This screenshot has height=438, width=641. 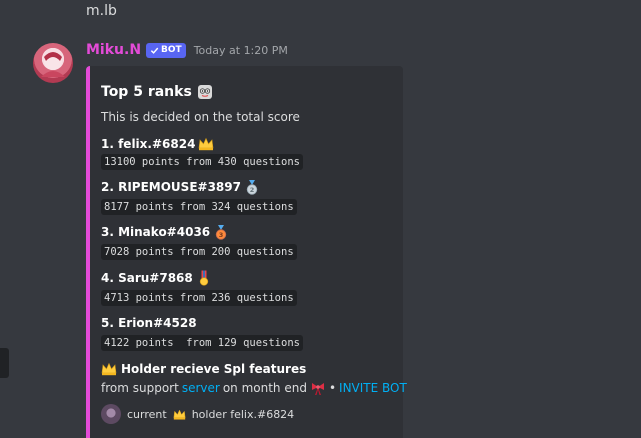 What do you see at coordinates (111, 414) in the screenshot?
I see `footer-avatar` at bounding box center [111, 414].